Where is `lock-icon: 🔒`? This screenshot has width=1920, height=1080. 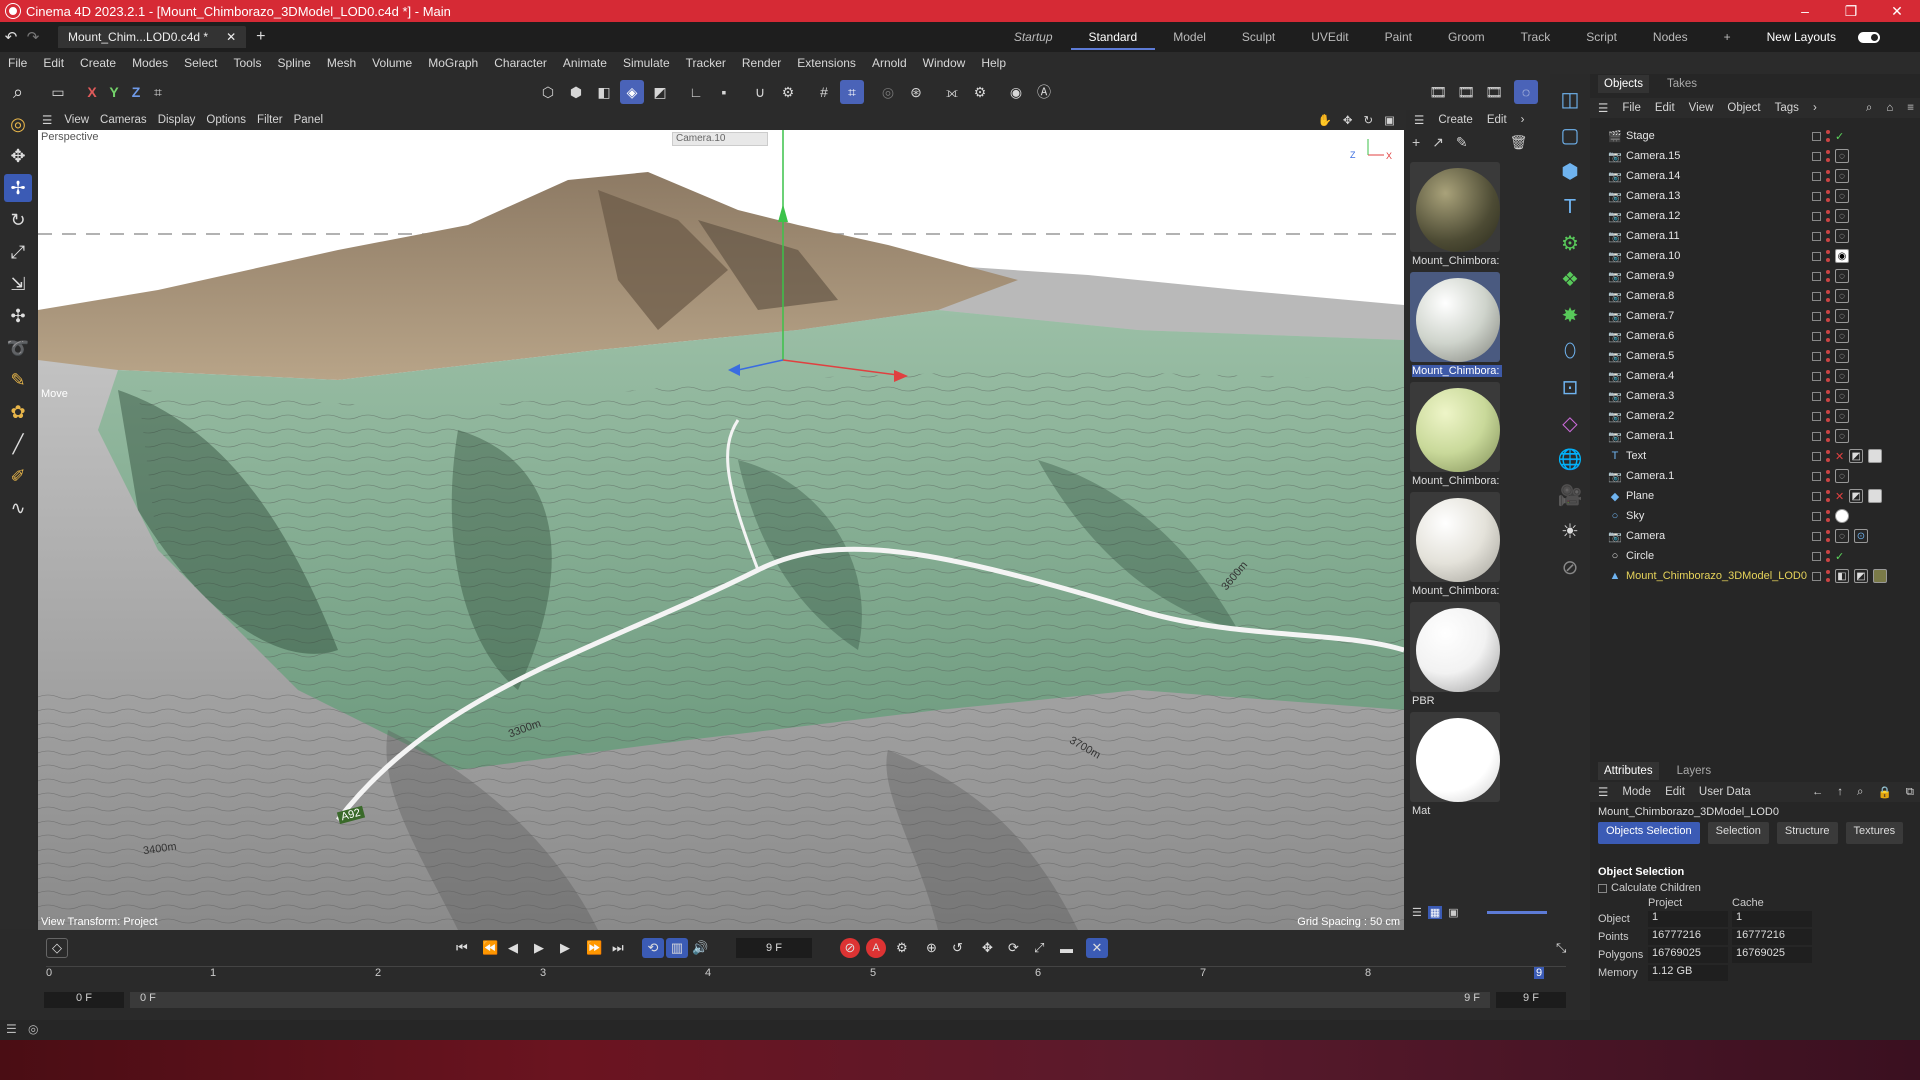
lock-icon: 🔒 is located at coordinates (1884, 792).